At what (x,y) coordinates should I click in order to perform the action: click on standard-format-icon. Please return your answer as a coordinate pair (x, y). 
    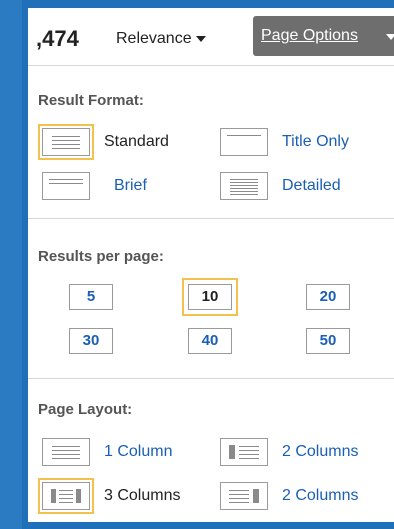
    Looking at the image, I should click on (66, 142).